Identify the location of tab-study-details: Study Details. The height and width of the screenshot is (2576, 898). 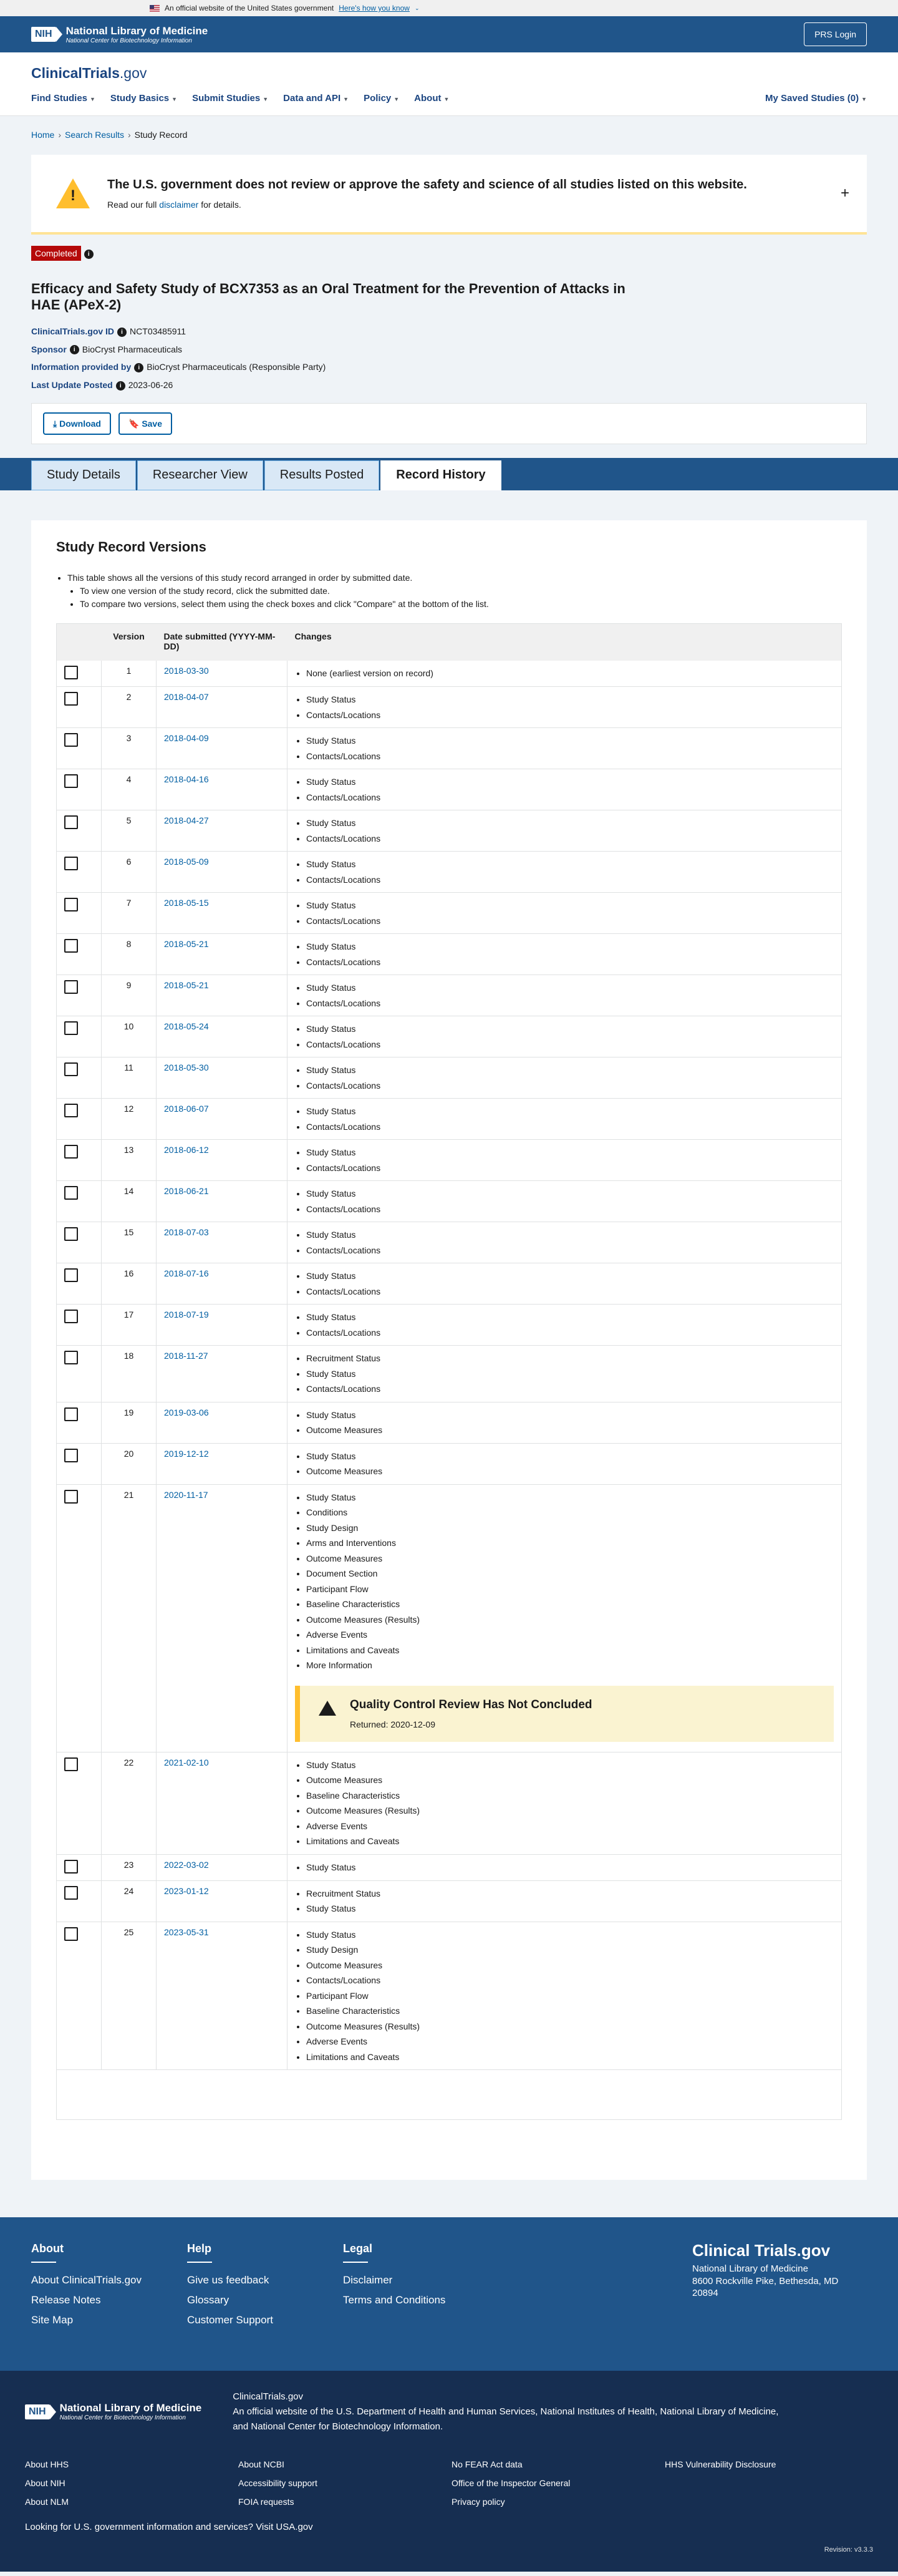
(83, 475).